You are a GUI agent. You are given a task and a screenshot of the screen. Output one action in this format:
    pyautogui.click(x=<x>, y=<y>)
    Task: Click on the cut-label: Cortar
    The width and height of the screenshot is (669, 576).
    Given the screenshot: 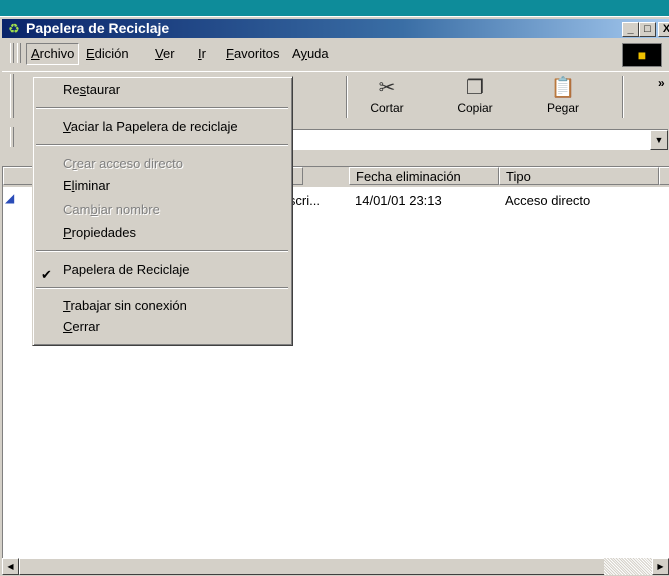 What is the action you would take?
    pyautogui.click(x=387, y=108)
    